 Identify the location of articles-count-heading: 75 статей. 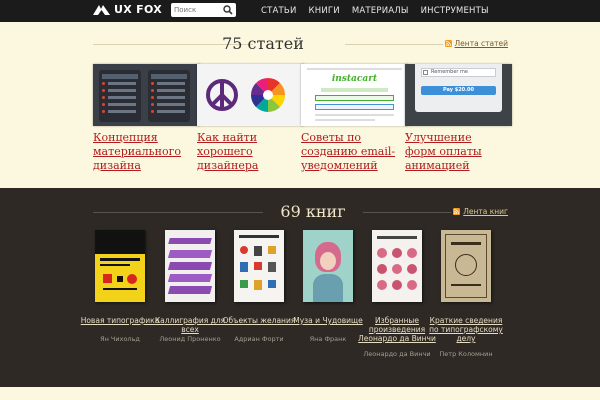
(263, 43).